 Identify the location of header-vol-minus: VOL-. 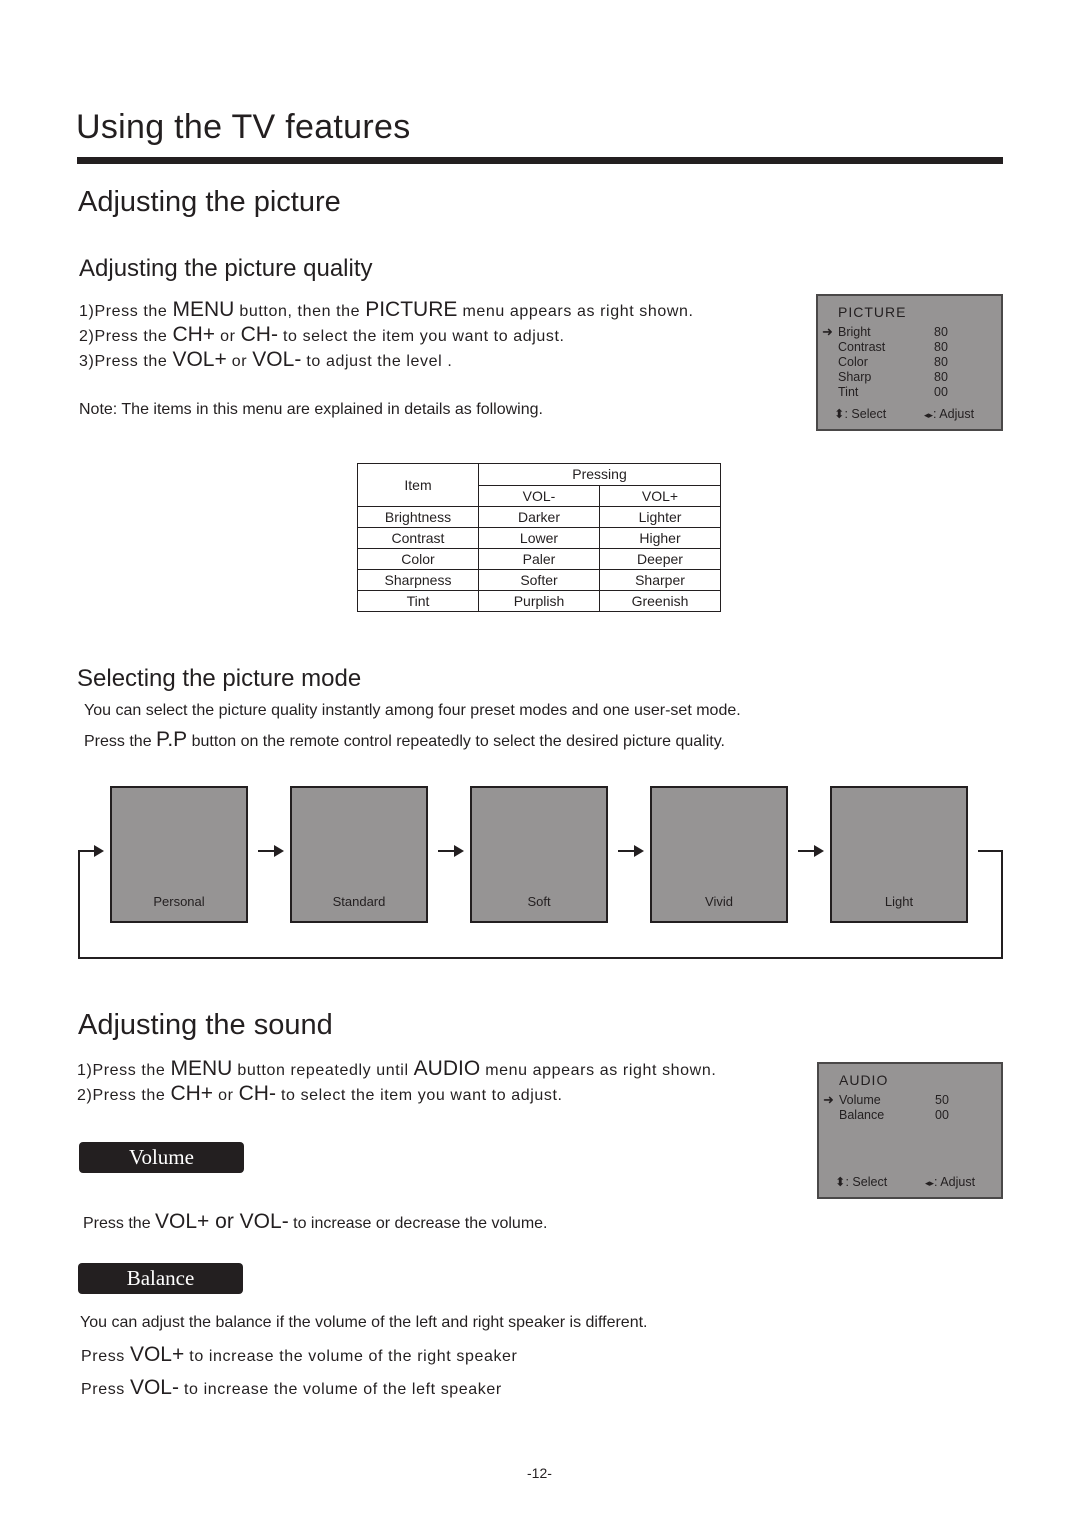
(539, 495).